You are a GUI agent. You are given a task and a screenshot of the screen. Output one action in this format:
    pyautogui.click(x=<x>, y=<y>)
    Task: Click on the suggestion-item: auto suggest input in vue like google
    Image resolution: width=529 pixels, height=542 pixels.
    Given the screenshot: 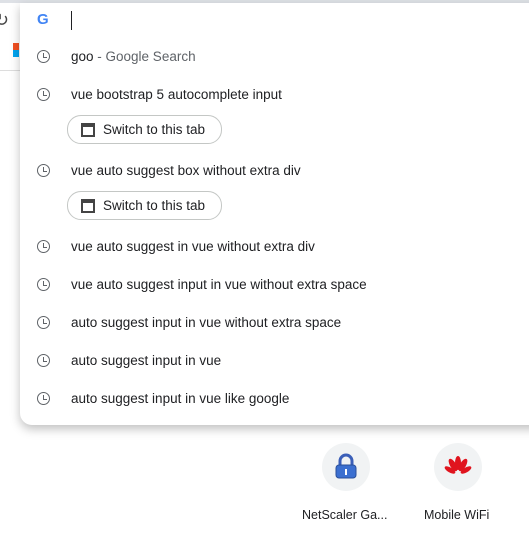 What is the action you would take?
    pyautogui.click(x=274, y=399)
    